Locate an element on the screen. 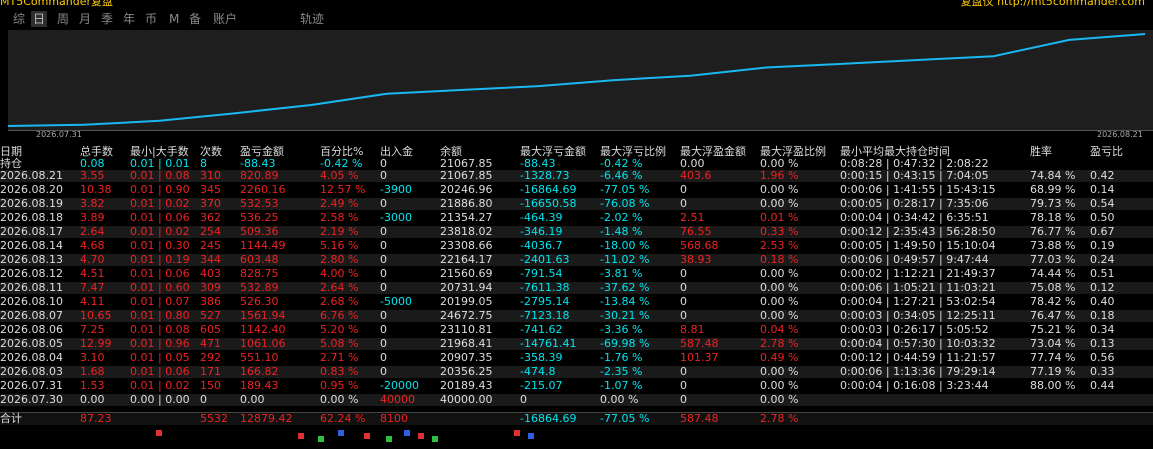  tab-week: 周 is located at coordinates (63, 19).